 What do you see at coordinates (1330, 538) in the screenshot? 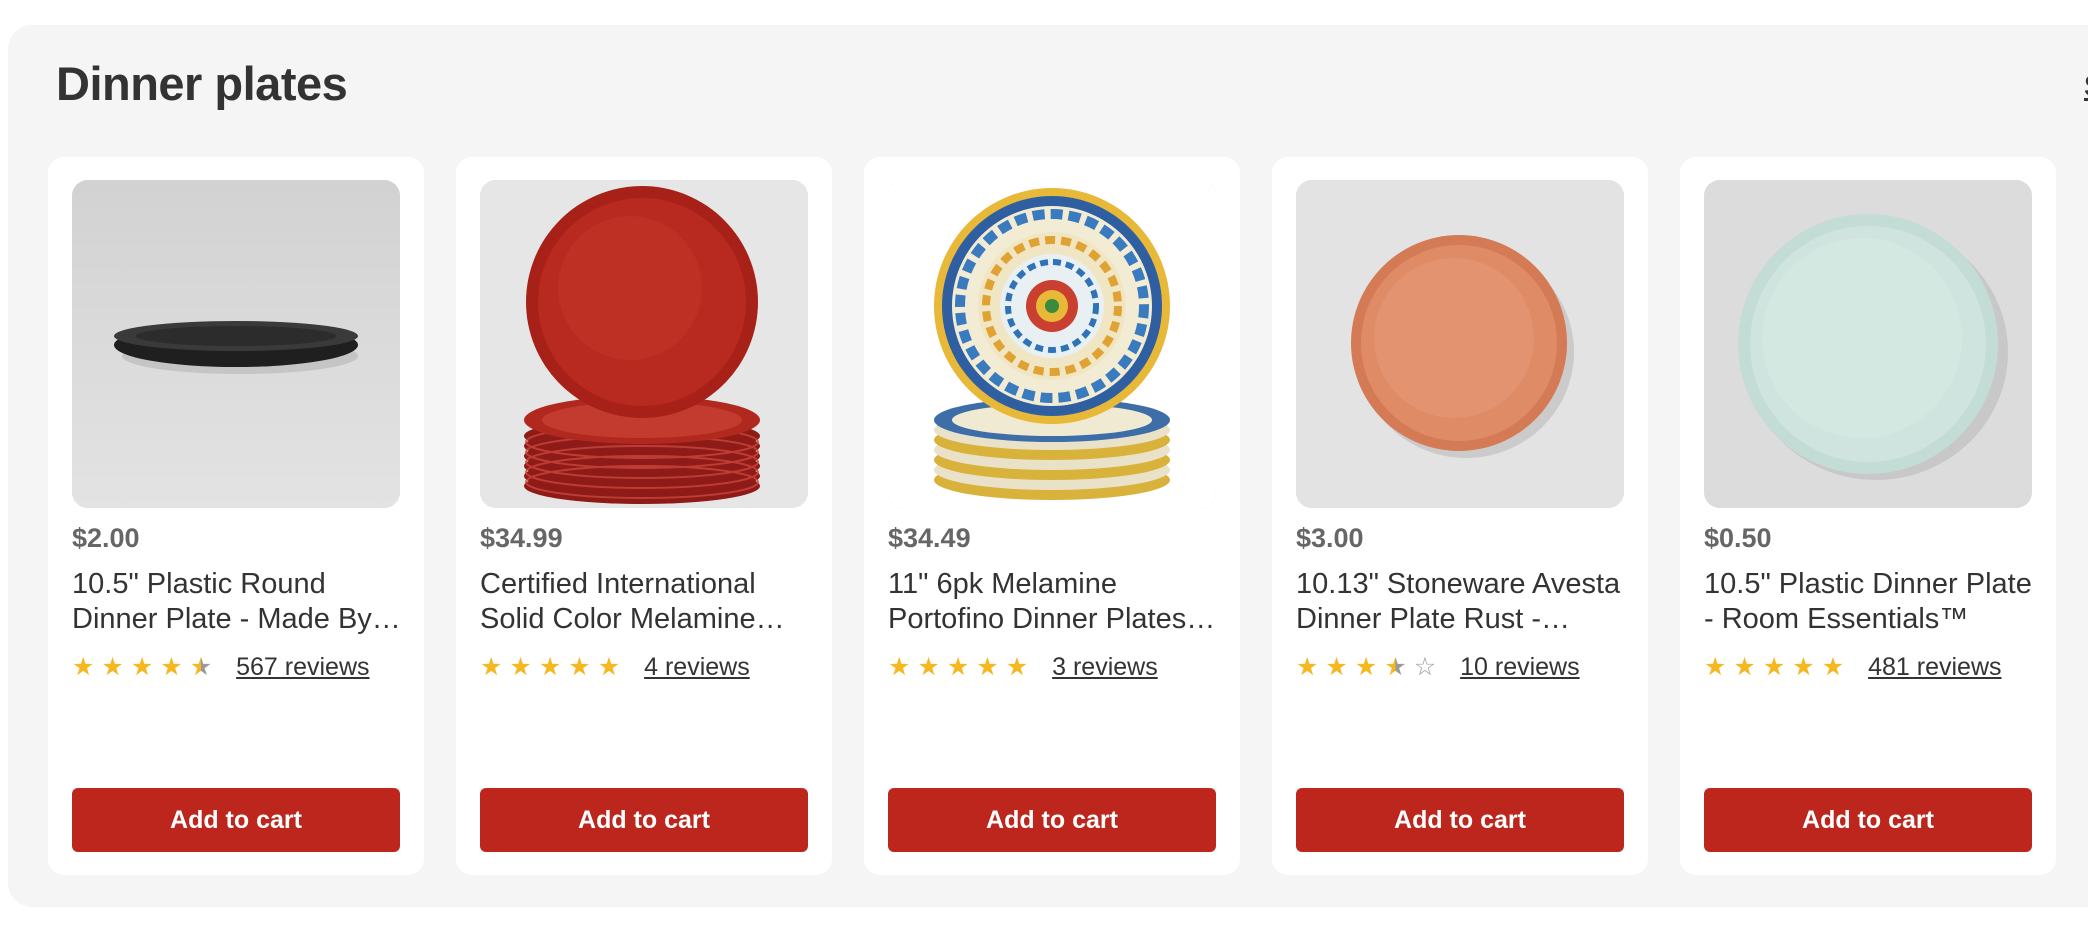
I see `product-price: $3.00` at bounding box center [1330, 538].